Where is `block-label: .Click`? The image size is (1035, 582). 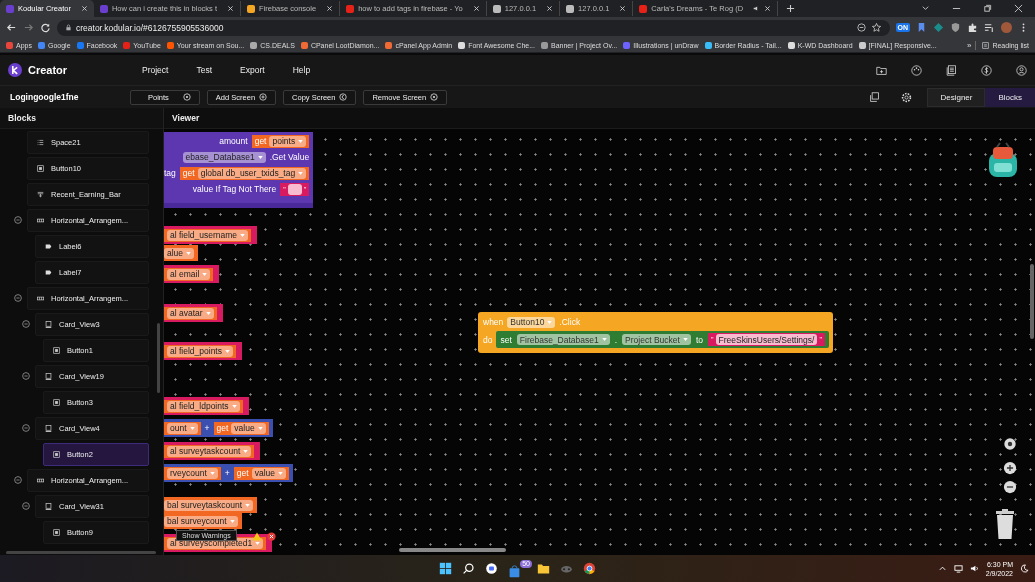
block-label: .Click is located at coordinates (570, 322).